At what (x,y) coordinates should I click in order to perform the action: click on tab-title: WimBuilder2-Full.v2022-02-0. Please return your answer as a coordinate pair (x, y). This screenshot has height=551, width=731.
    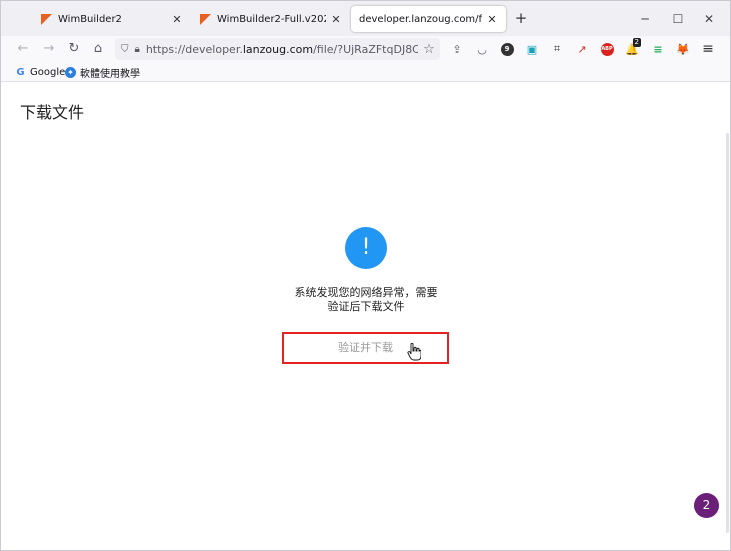
    Looking at the image, I should click on (271, 19).